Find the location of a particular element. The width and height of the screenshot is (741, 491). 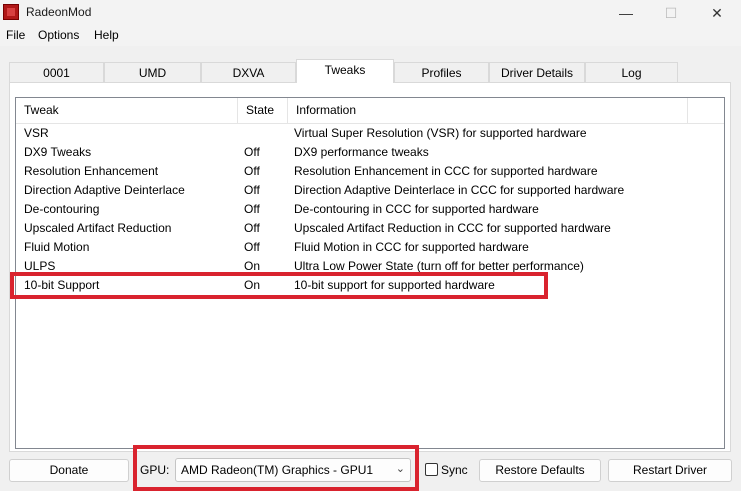

tweak-name: Resolution Enhancement is located at coordinates (91, 171).